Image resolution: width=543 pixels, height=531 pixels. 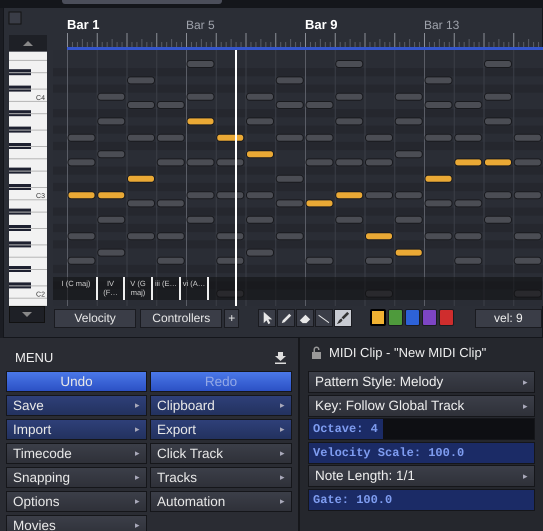 I want to click on brush-icon, so click(x=343, y=318).